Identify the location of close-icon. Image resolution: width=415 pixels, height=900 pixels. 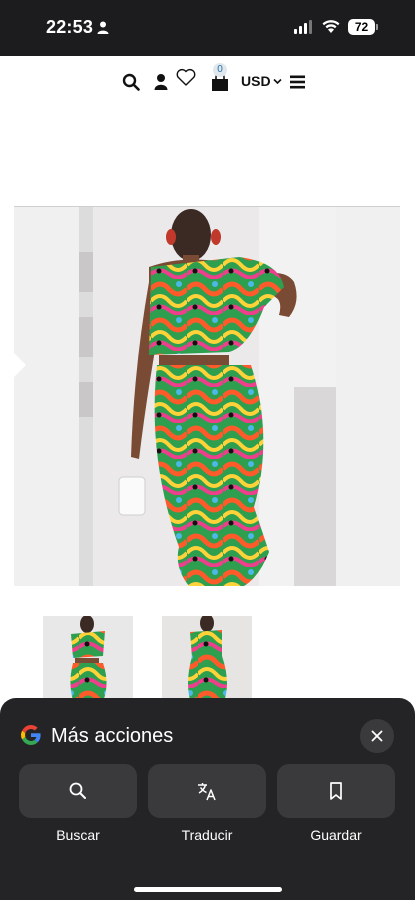
(377, 736).